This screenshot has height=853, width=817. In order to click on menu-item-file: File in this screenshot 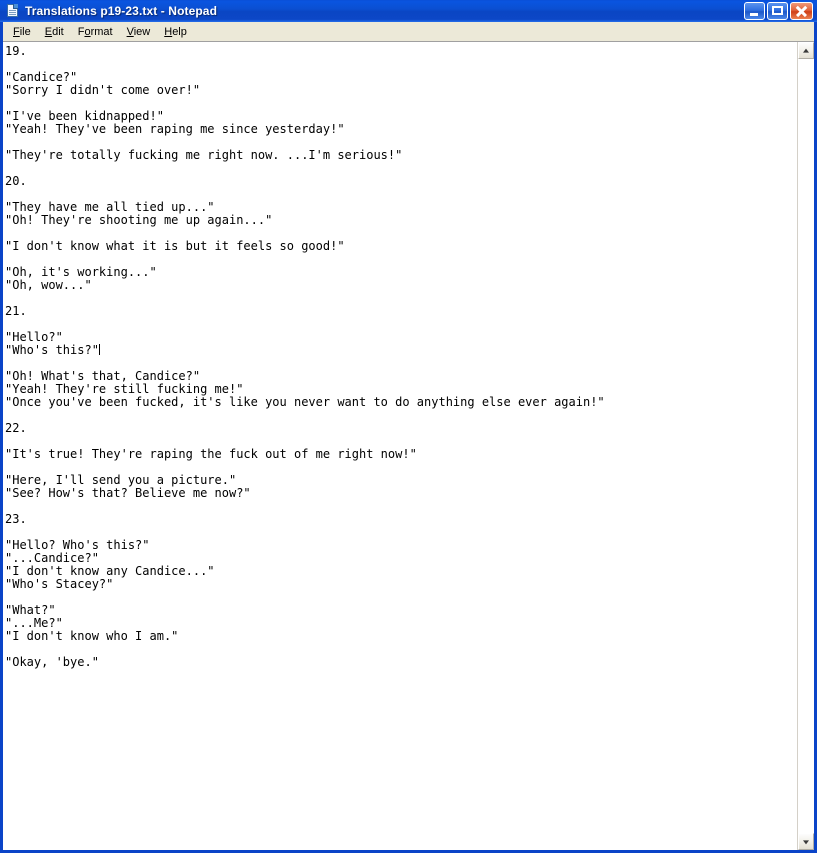, I will do `click(22, 32)`.